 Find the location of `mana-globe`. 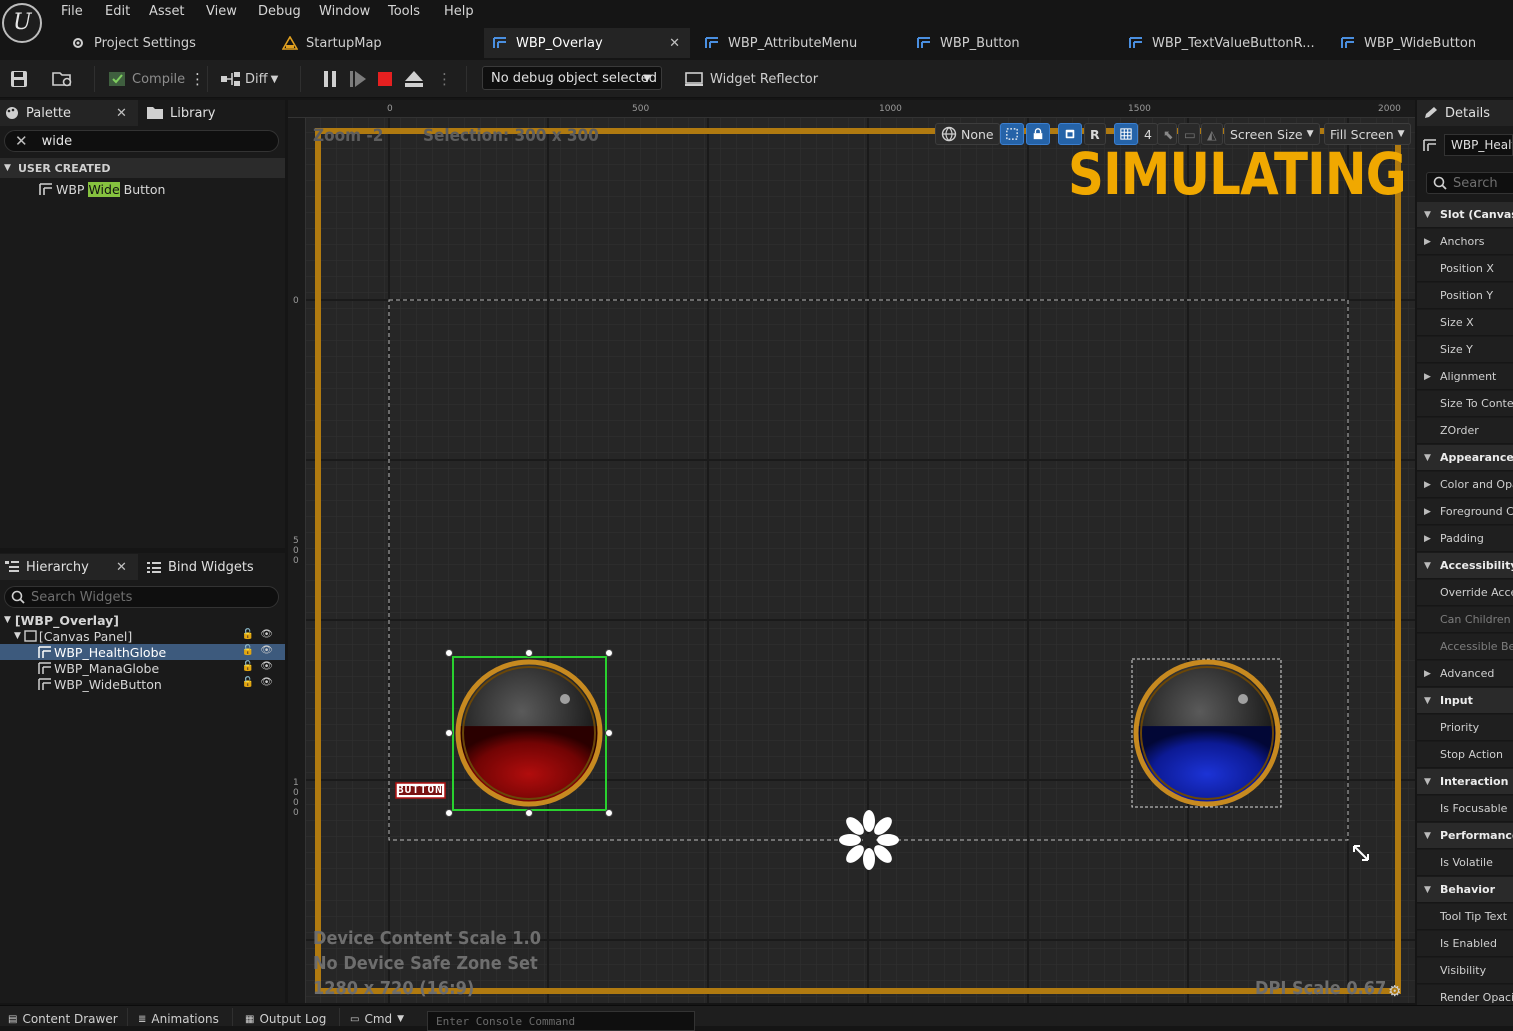

mana-globe is located at coordinates (1207, 733).